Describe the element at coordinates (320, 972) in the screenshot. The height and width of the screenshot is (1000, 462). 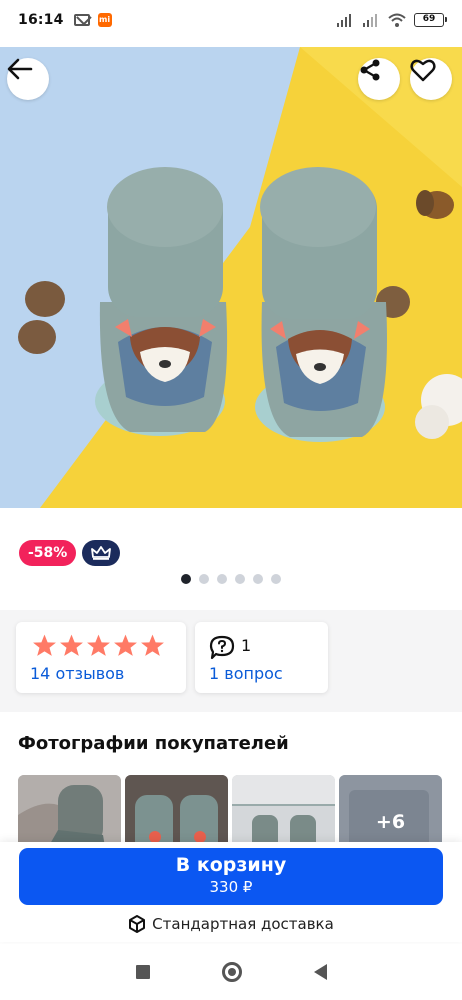
I see `back-nav-button` at that location.